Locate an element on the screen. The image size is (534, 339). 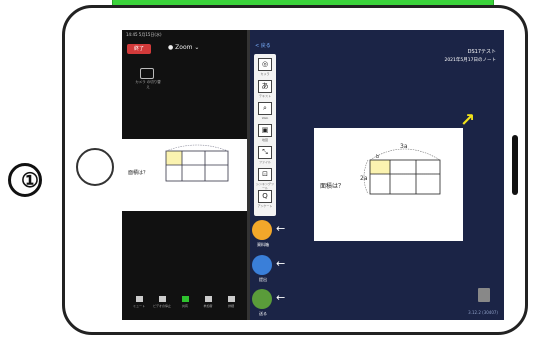
home-button is located at coordinates (95, 167).